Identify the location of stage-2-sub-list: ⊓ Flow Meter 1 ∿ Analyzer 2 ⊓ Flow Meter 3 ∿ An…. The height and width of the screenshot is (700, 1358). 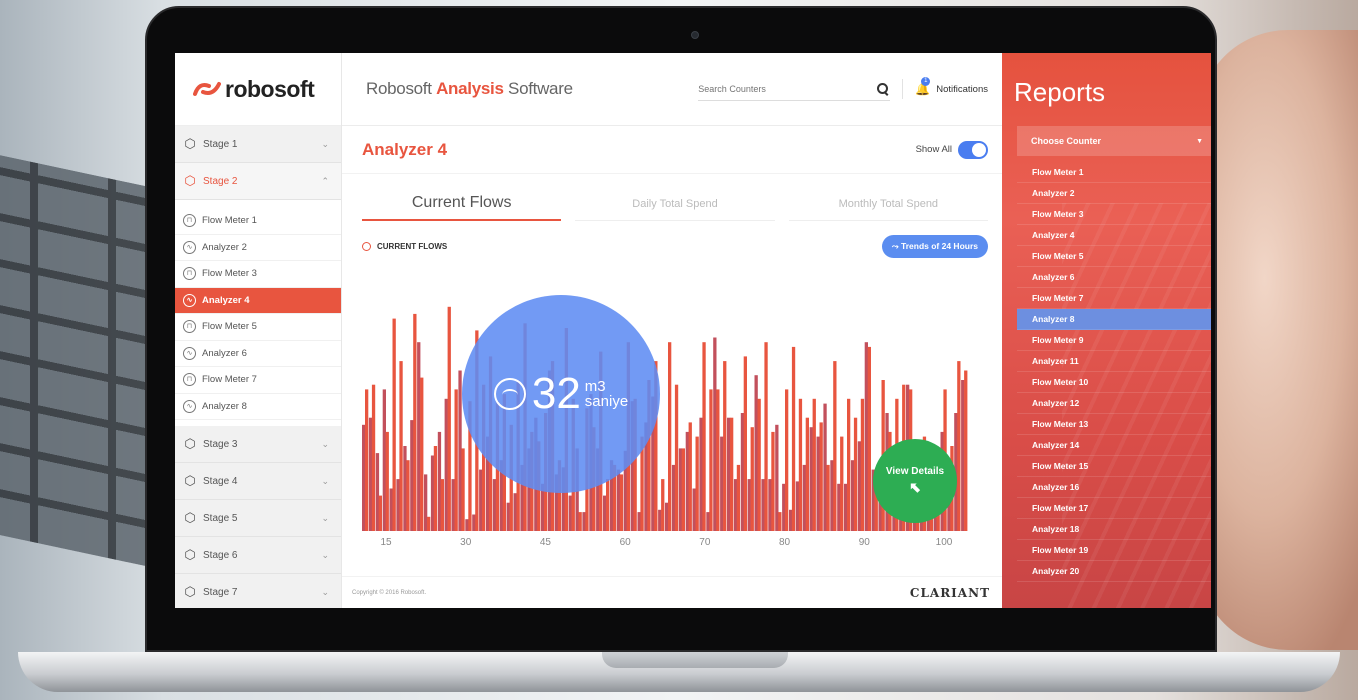
(258, 313).